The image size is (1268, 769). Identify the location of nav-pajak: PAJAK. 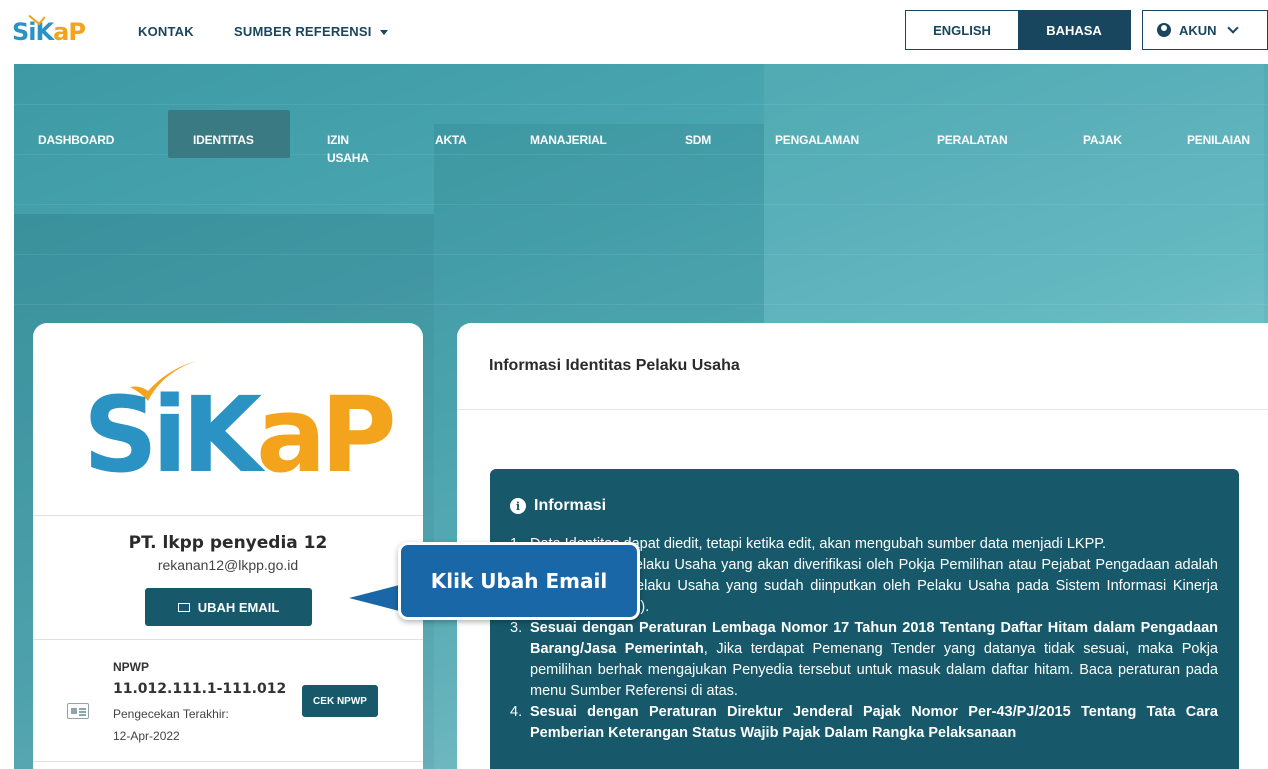
(1102, 140).